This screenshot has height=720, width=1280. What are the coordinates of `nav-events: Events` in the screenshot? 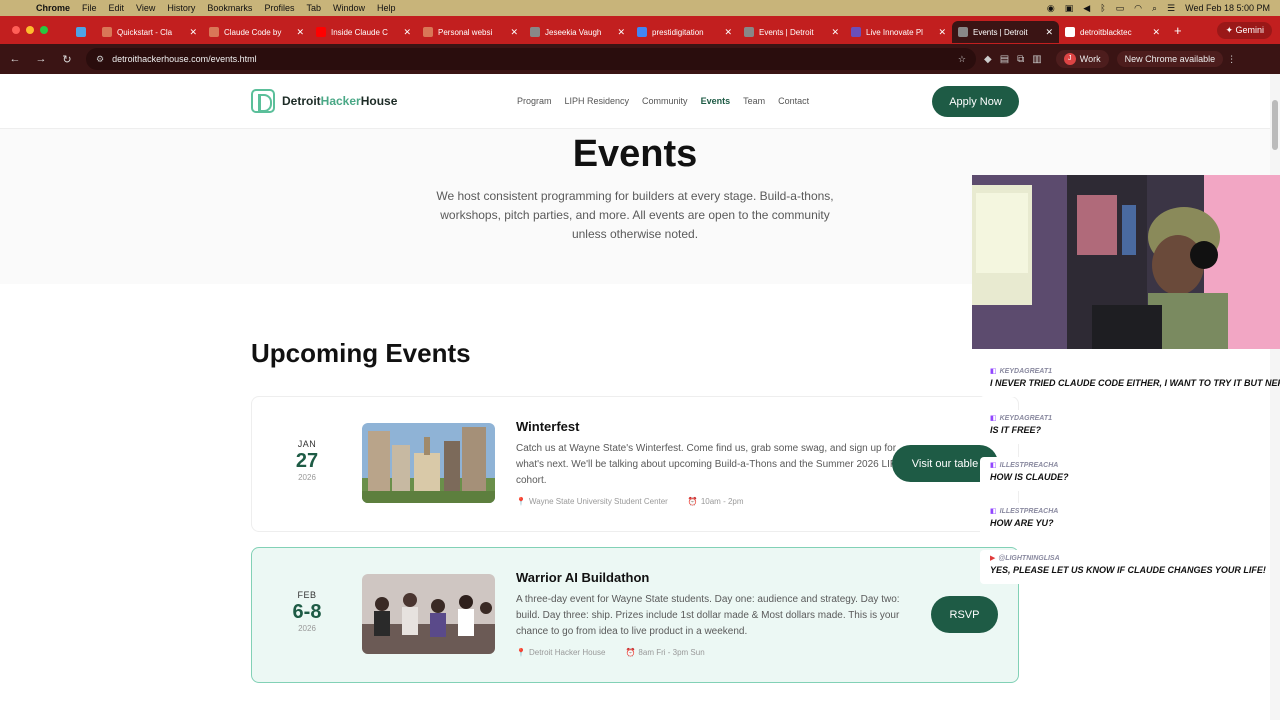 It's located at (716, 101).